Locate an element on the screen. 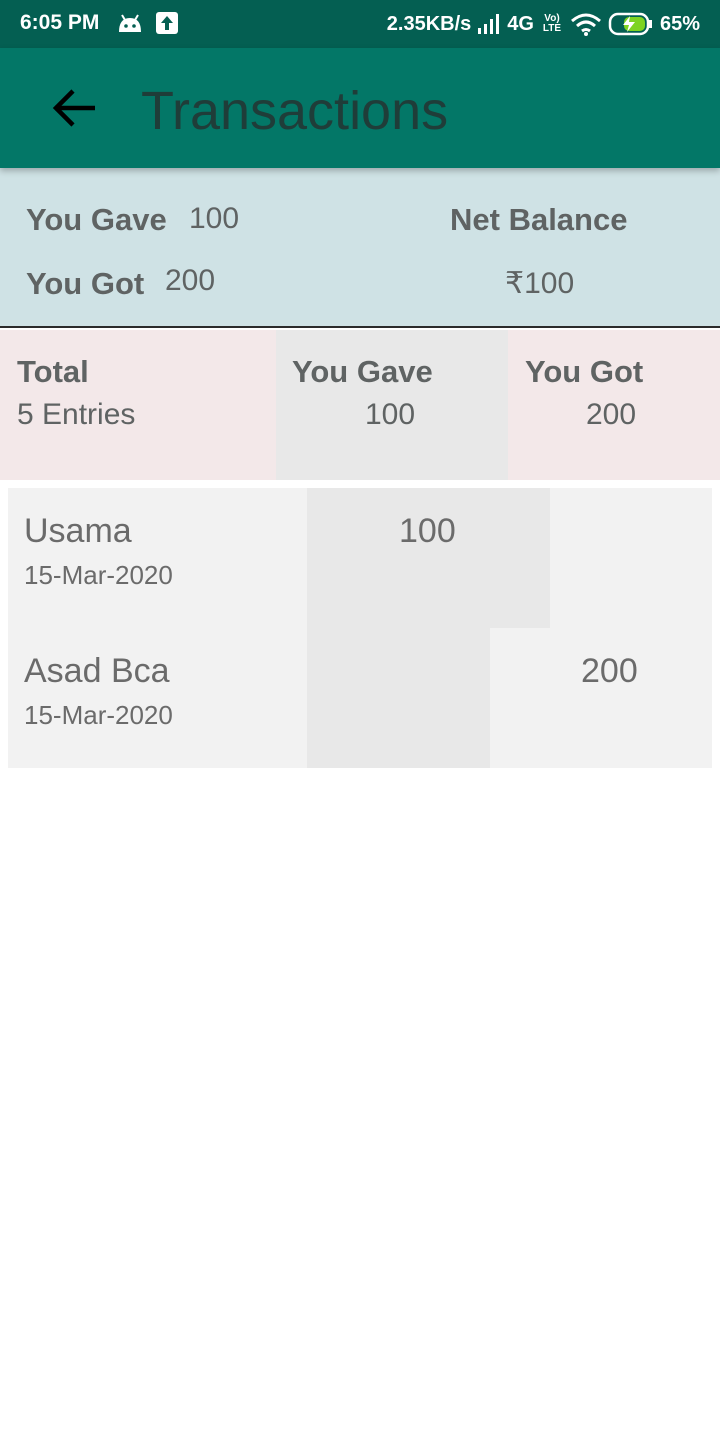 The height and width of the screenshot is (1440, 720). page-title: Transactions is located at coordinates (295, 111).